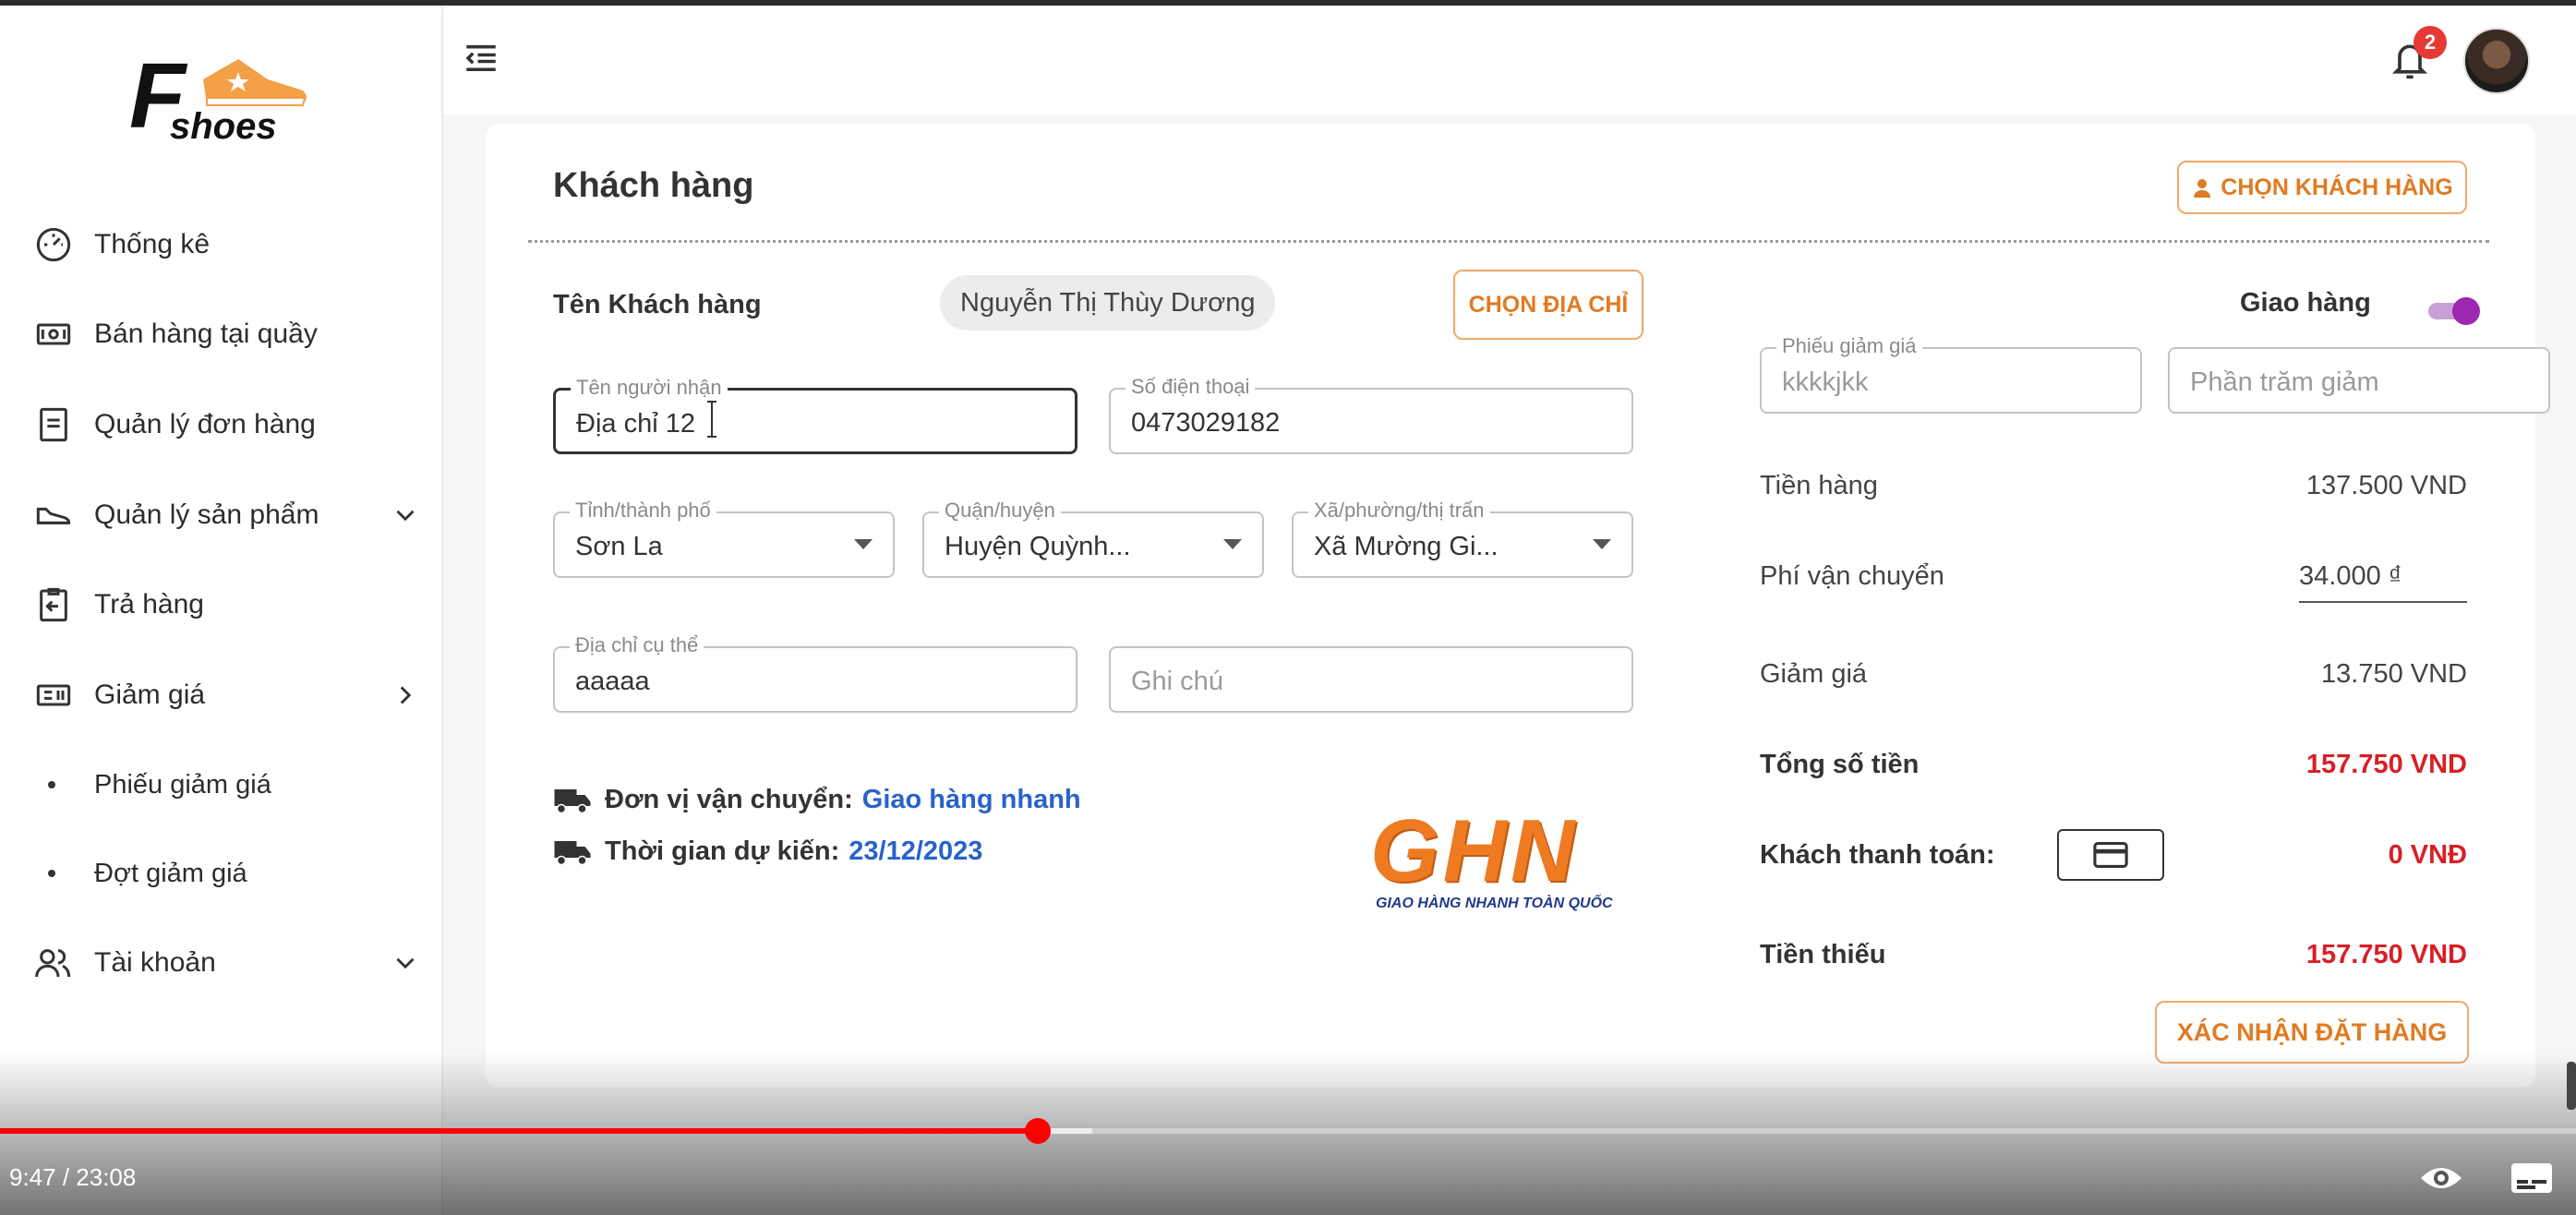  Describe the element at coordinates (53, 604) in the screenshot. I see `return-icon` at that location.